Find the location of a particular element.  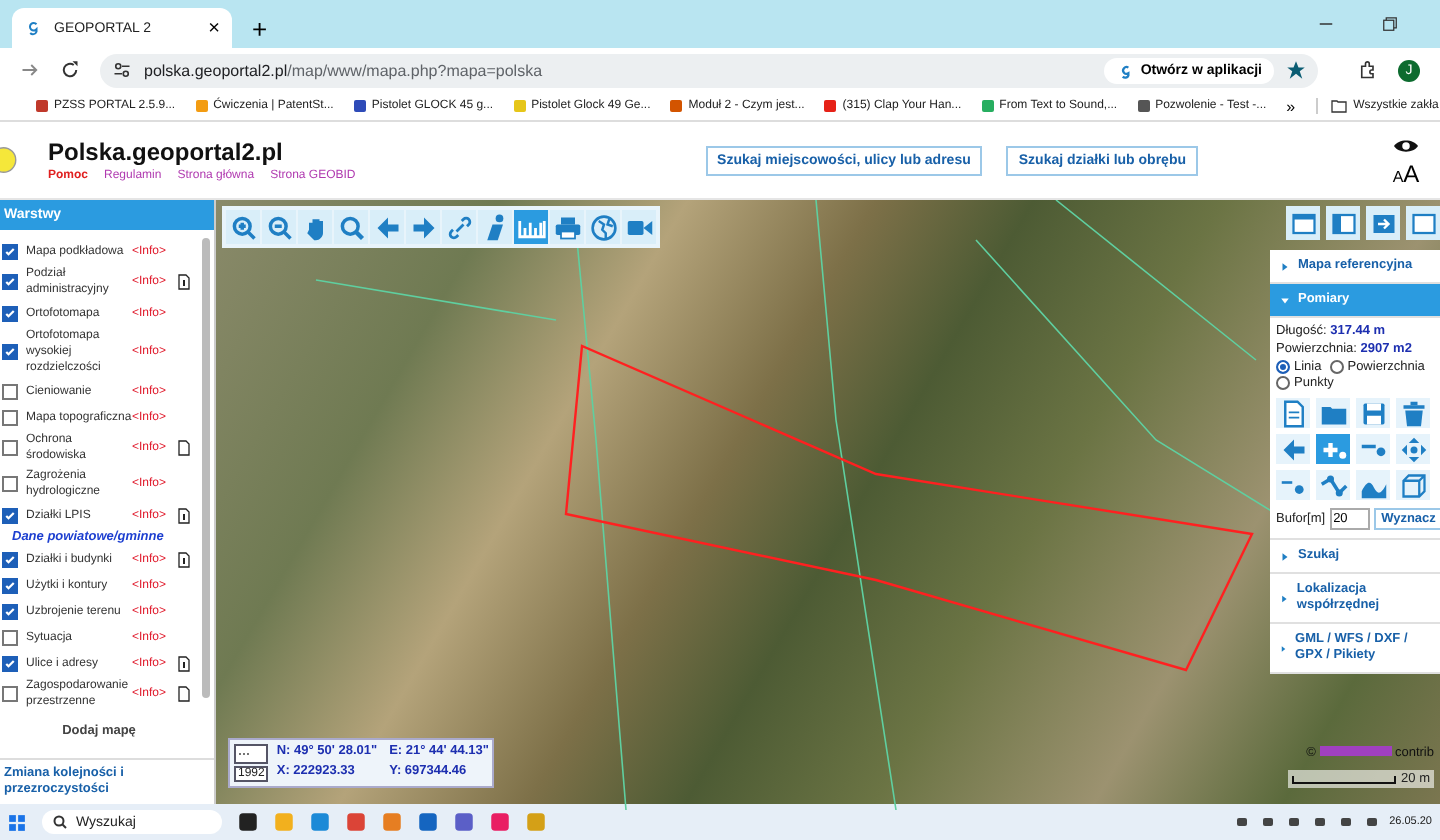

printer-button is located at coordinates (567, 227).